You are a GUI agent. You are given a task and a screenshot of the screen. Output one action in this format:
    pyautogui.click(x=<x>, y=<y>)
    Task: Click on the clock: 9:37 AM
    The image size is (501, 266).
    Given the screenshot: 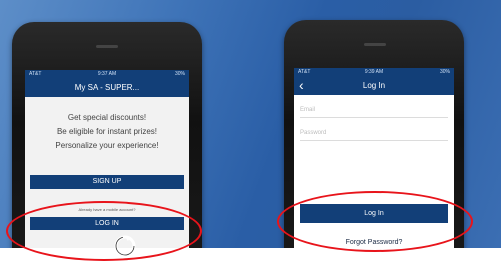 What is the action you would take?
    pyautogui.click(x=107, y=74)
    